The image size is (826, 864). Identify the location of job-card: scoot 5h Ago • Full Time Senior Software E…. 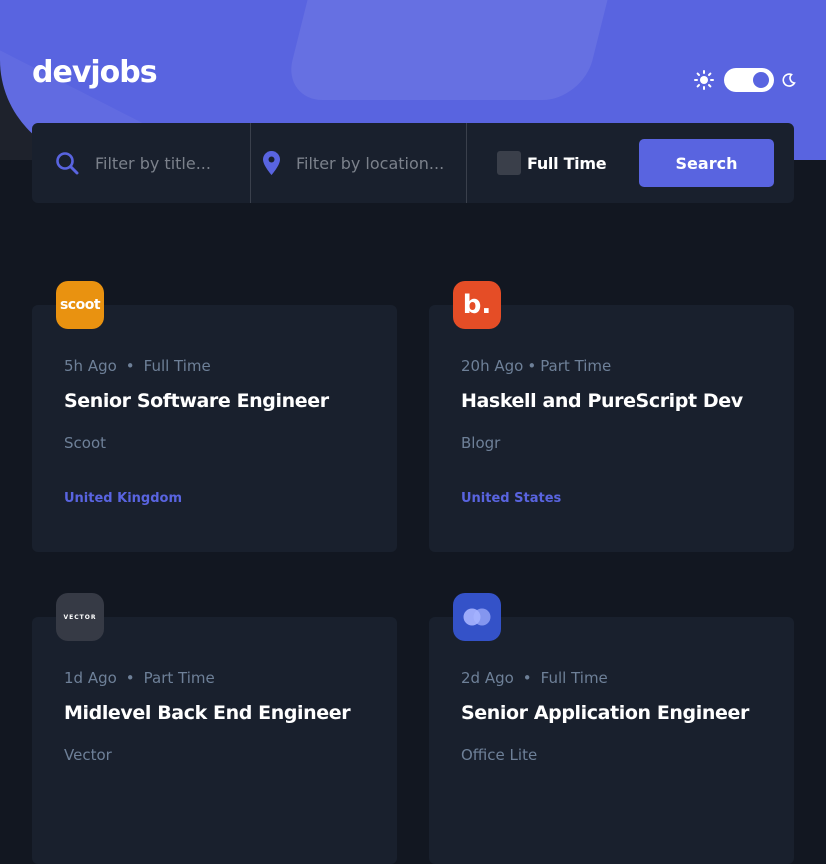
(214, 416).